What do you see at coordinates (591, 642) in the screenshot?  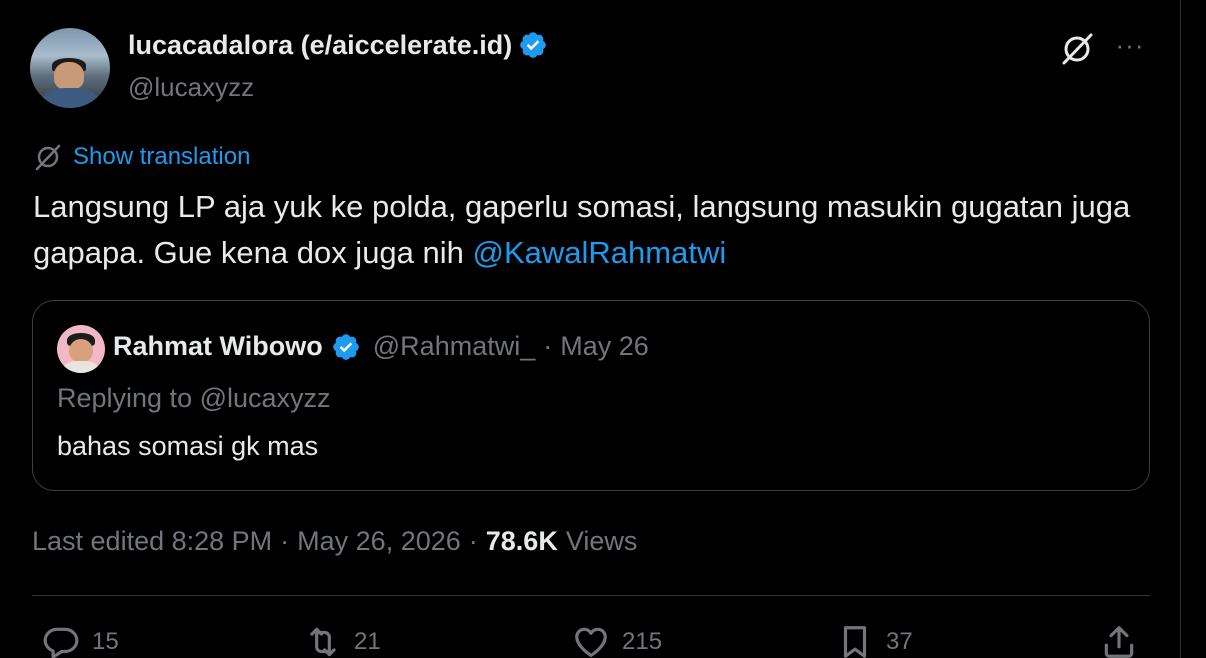 I see `heart-icon` at bounding box center [591, 642].